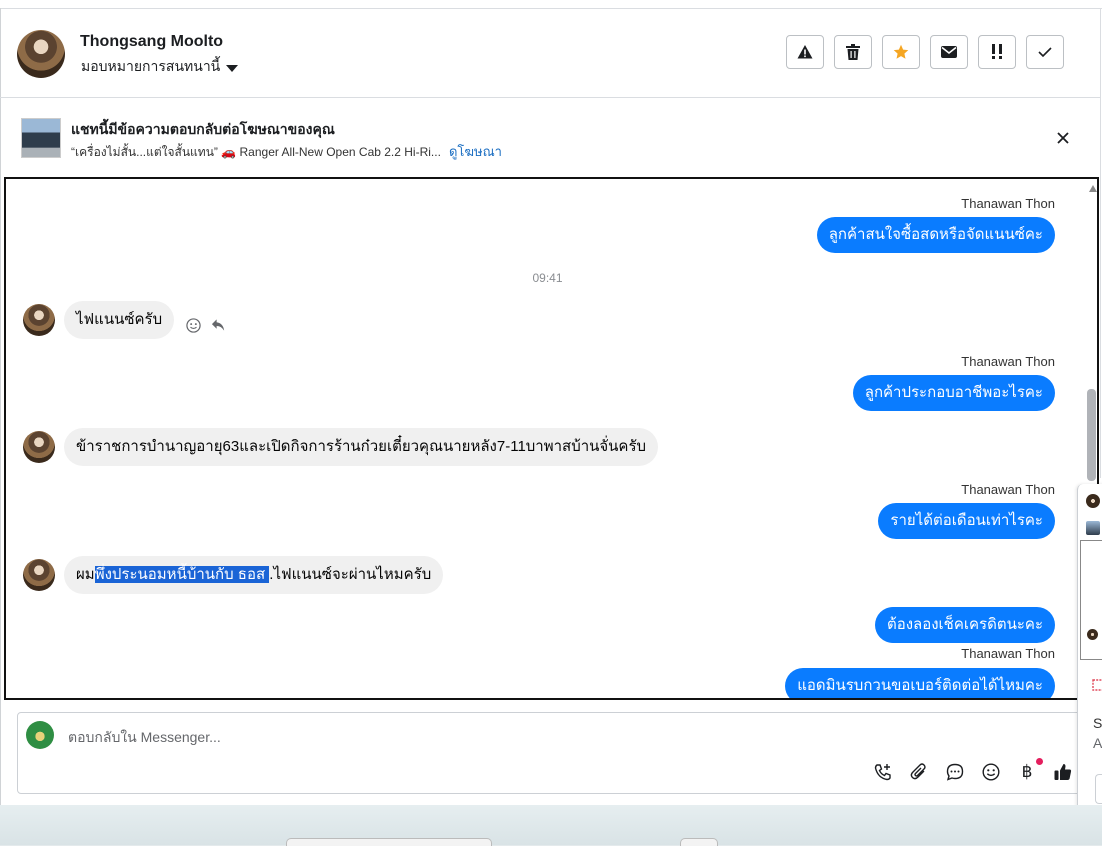 Image resolution: width=1102 pixels, height=846 pixels. Describe the element at coordinates (1092, 634) in the screenshot. I see `popup-small-avatar` at that location.